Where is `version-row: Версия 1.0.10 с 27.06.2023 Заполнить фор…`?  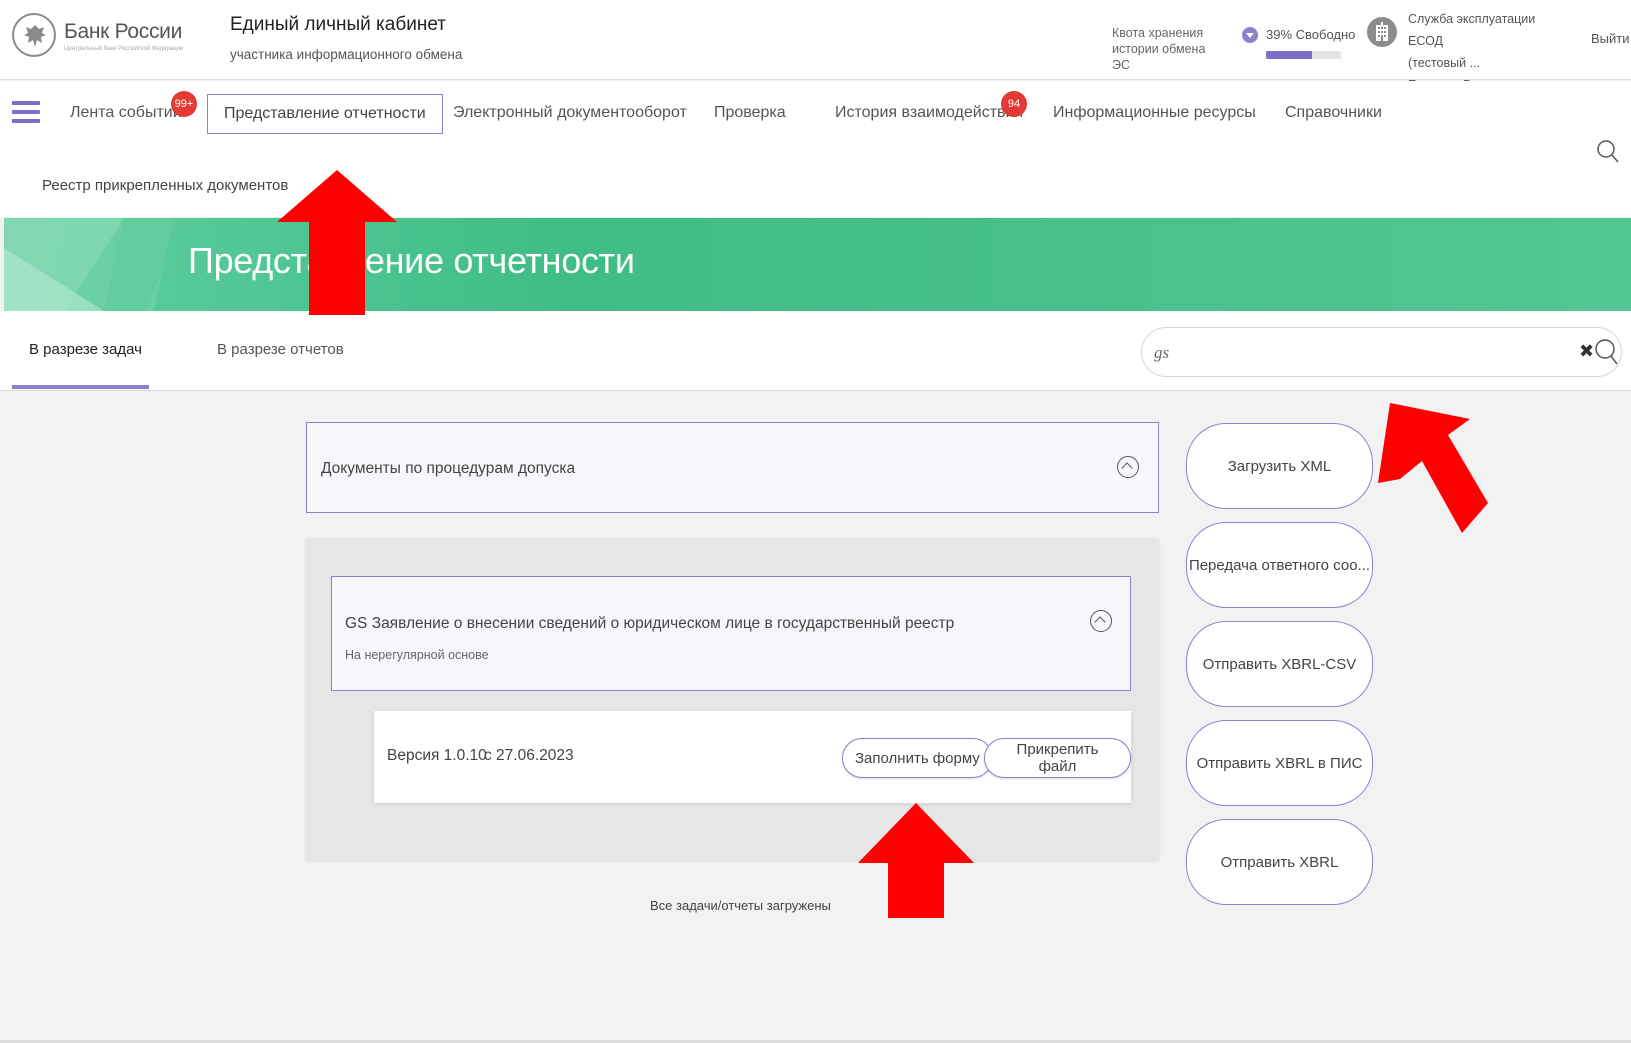 version-row: Версия 1.0.10 с 27.06.2023 Заполнить фор… is located at coordinates (752, 757).